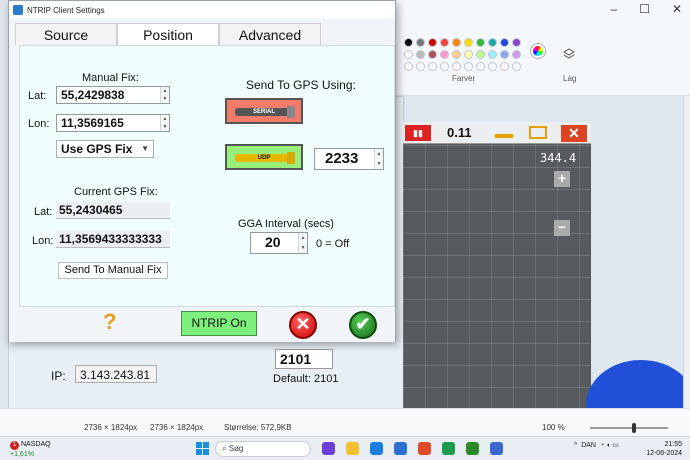  I want to click on zoom-out-icon: −, so click(562, 228).